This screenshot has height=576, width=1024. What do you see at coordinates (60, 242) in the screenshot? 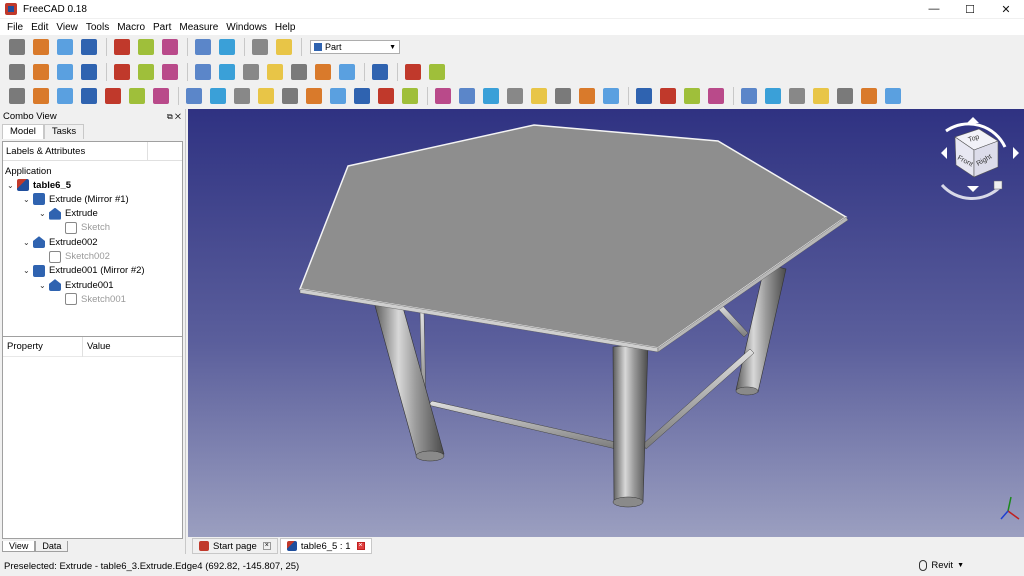
I see `tree-item: ⌄ Extrude002` at bounding box center [60, 242].